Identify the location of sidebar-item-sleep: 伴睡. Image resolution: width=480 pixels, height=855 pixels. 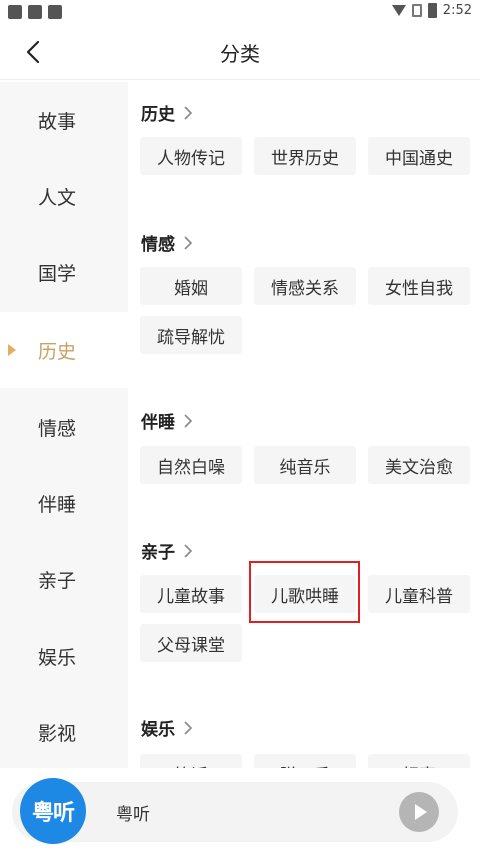
(64, 503).